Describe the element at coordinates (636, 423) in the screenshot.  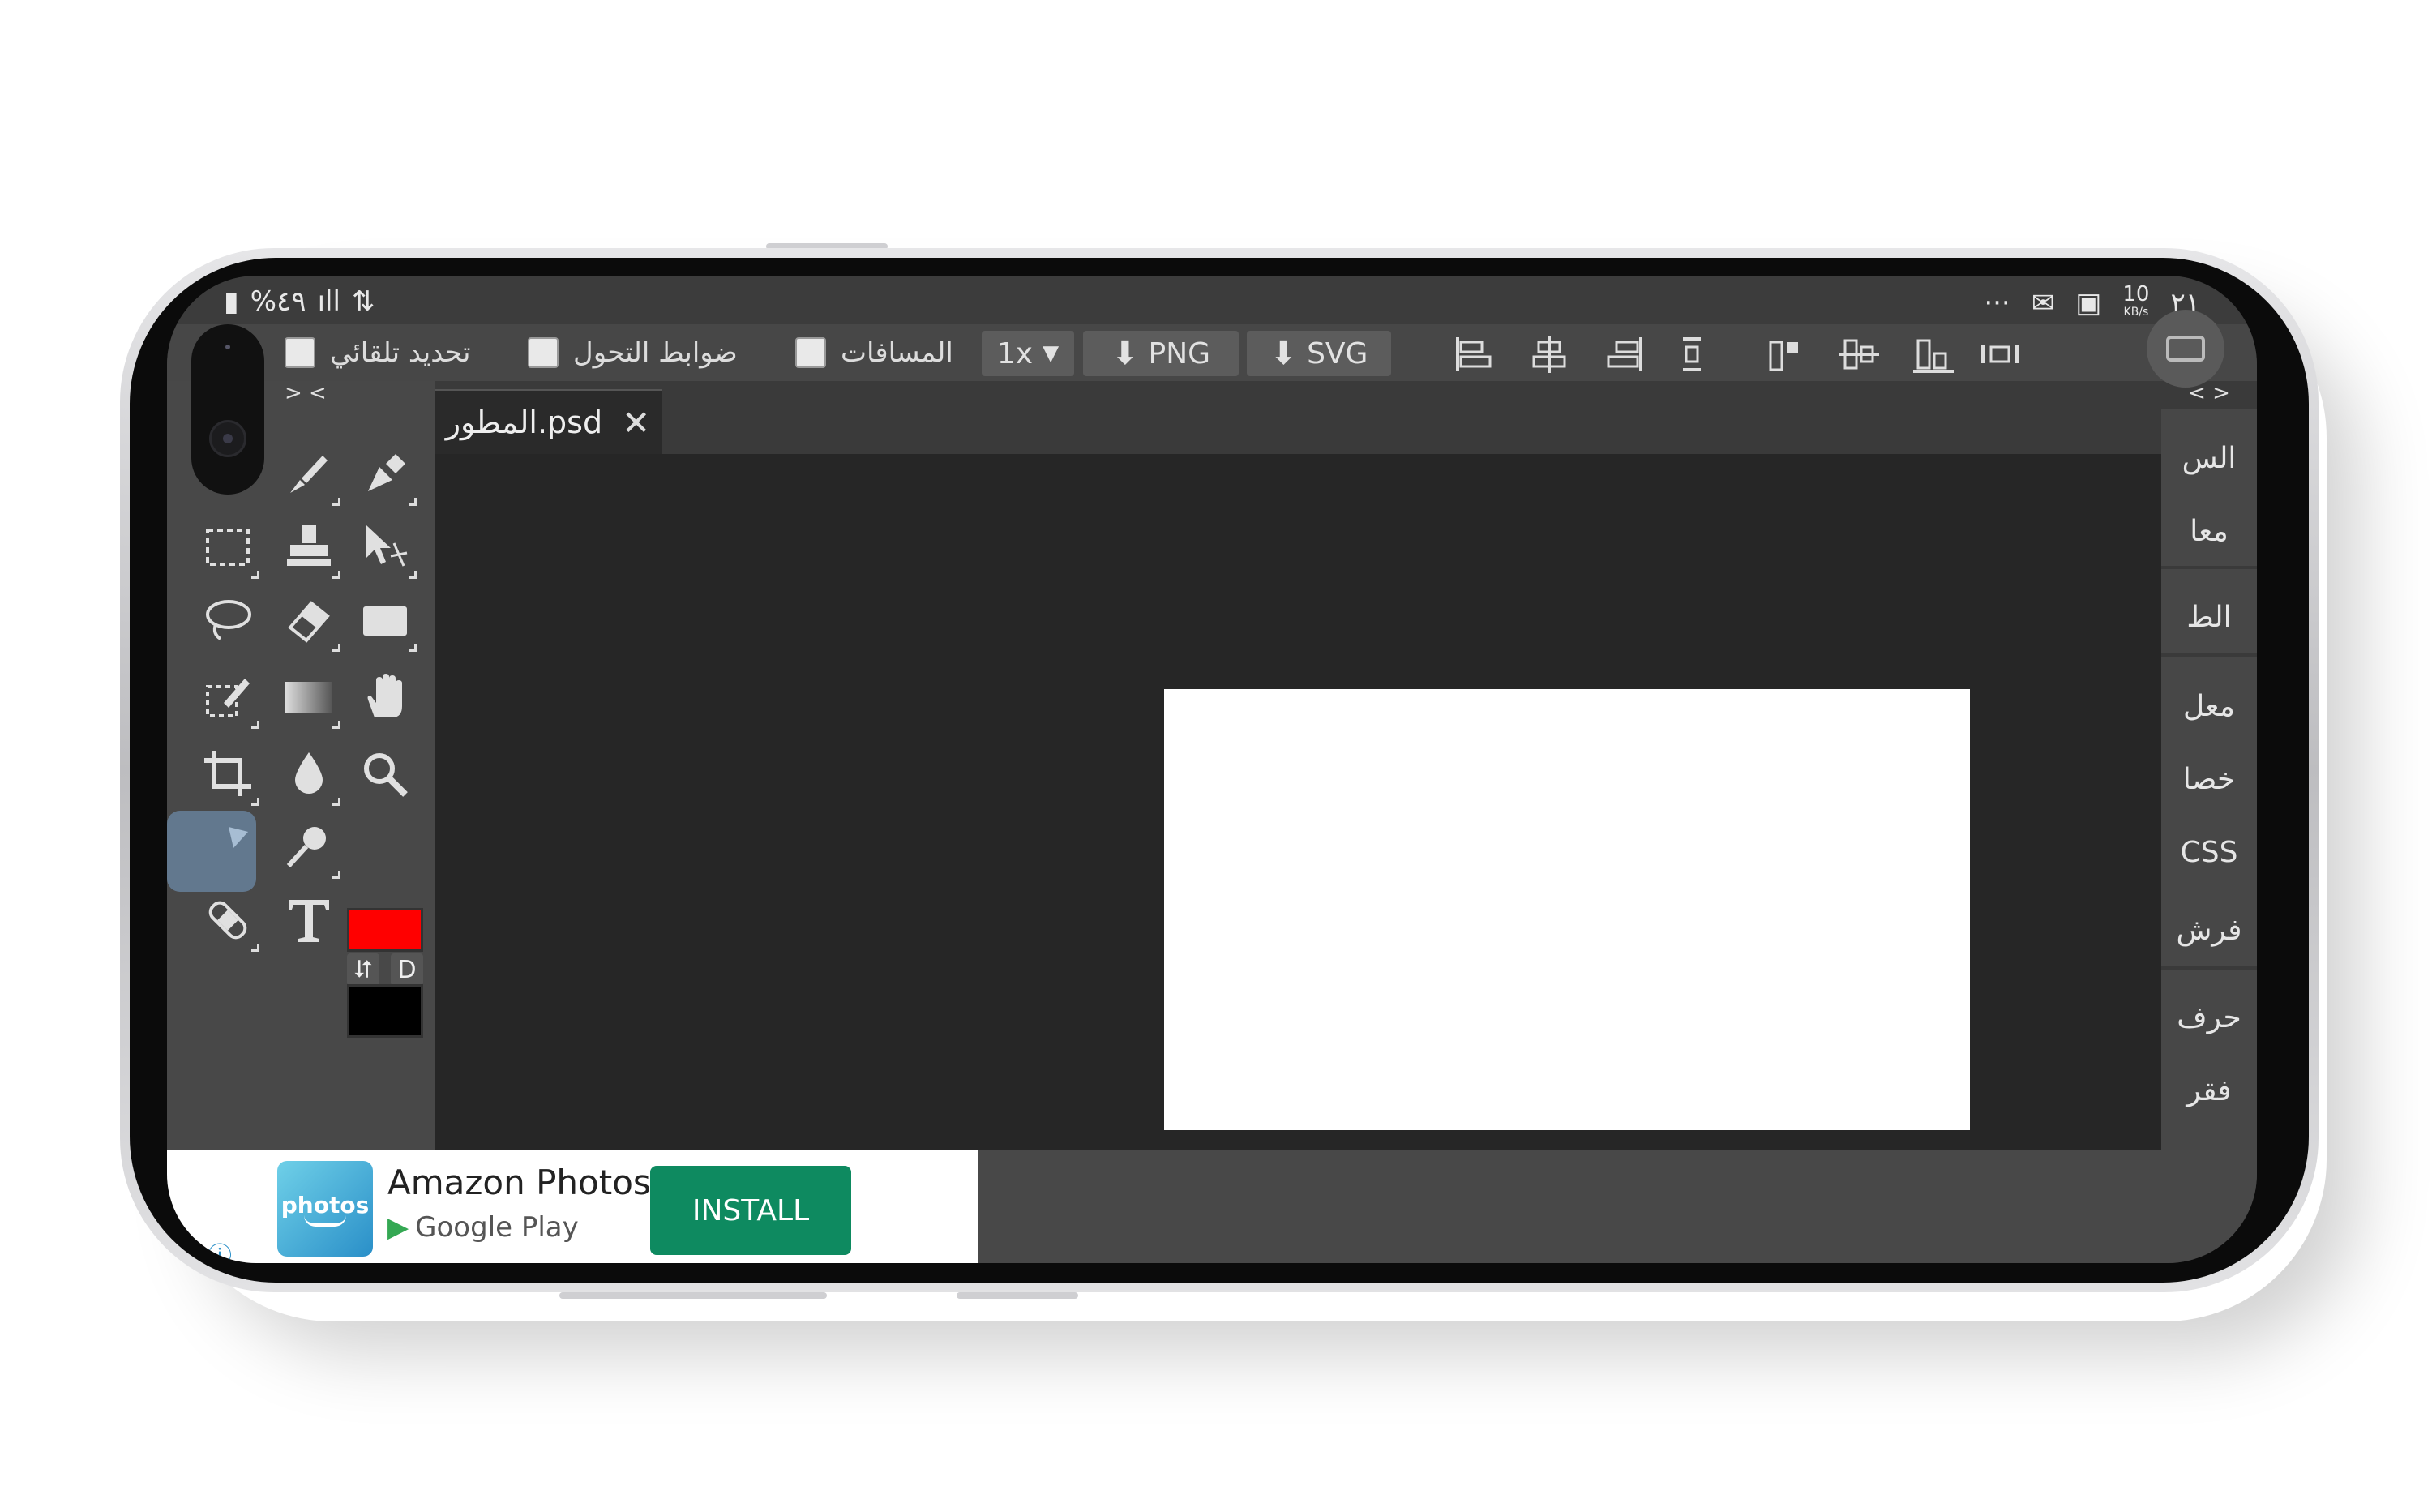
I see `close-icon: ✕` at that location.